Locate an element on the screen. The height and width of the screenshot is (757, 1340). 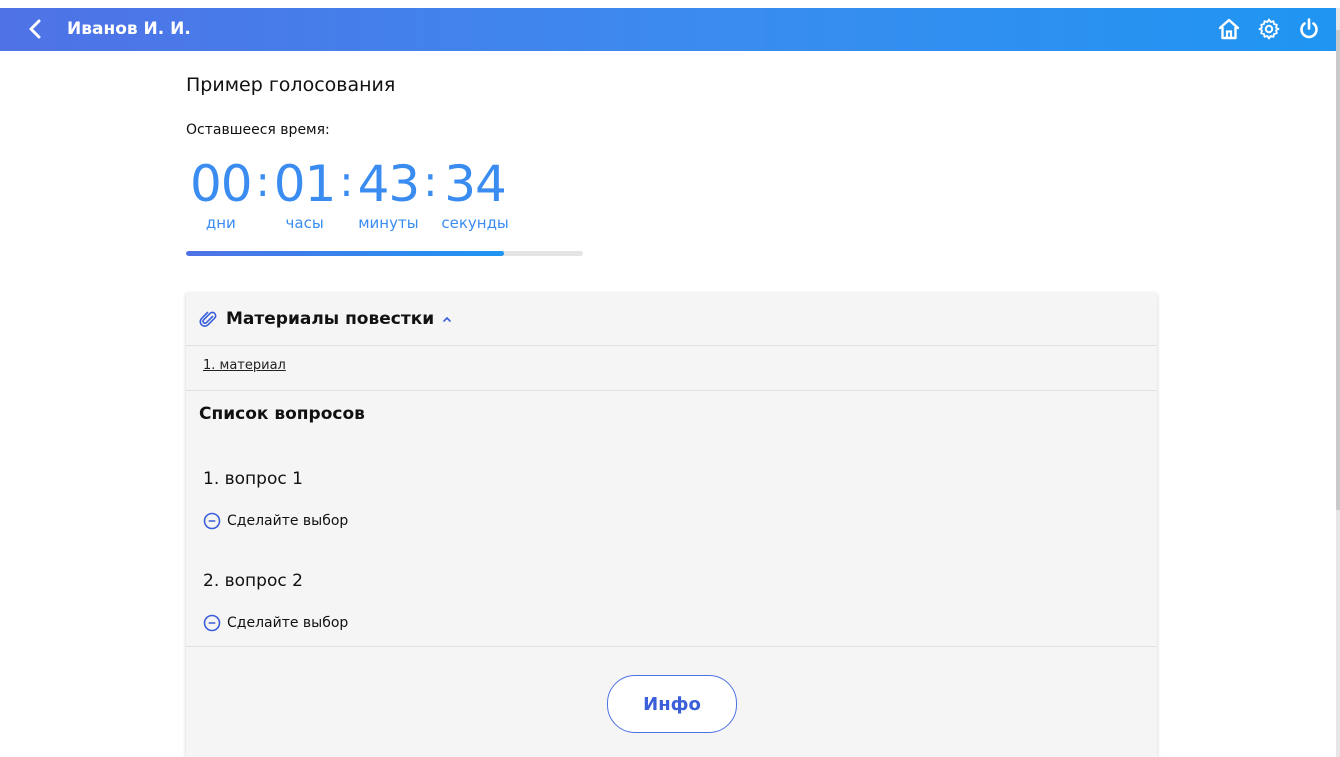
timer-seconds-label: секунды is located at coordinates (475, 223).